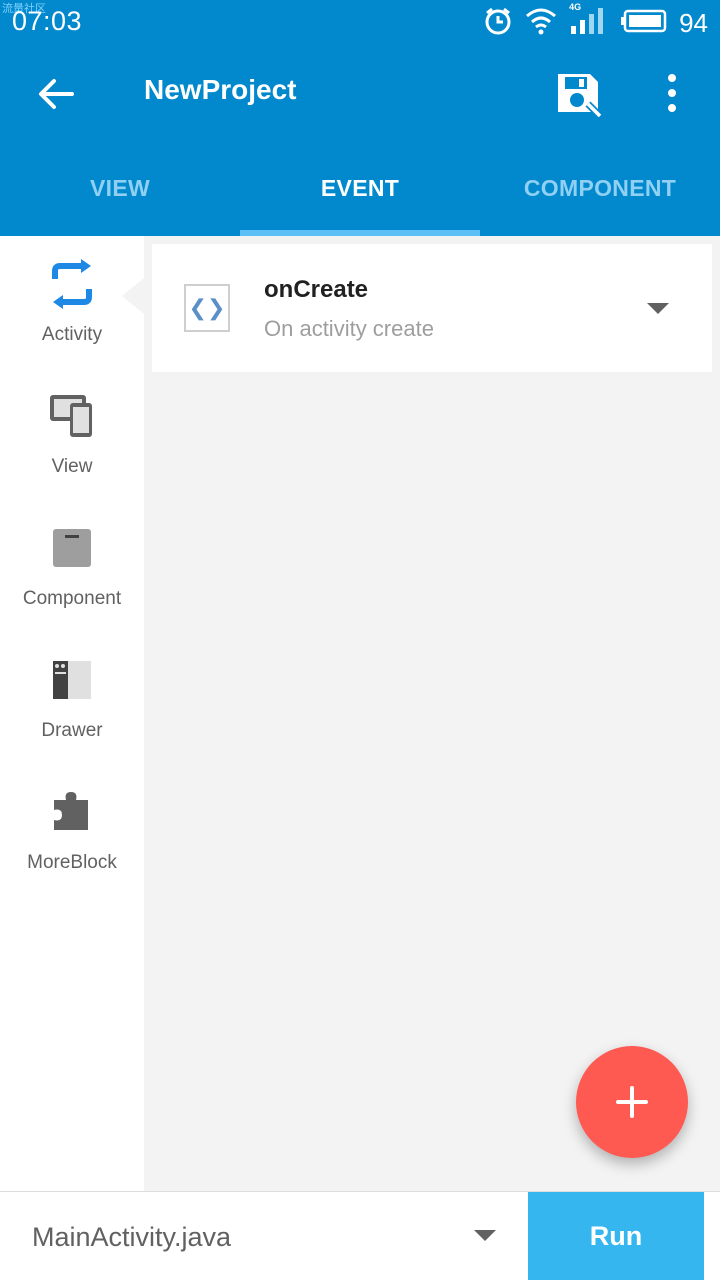 The image size is (720, 1280). Describe the element at coordinates (72, 416) in the screenshot. I see `devices-icon` at that location.